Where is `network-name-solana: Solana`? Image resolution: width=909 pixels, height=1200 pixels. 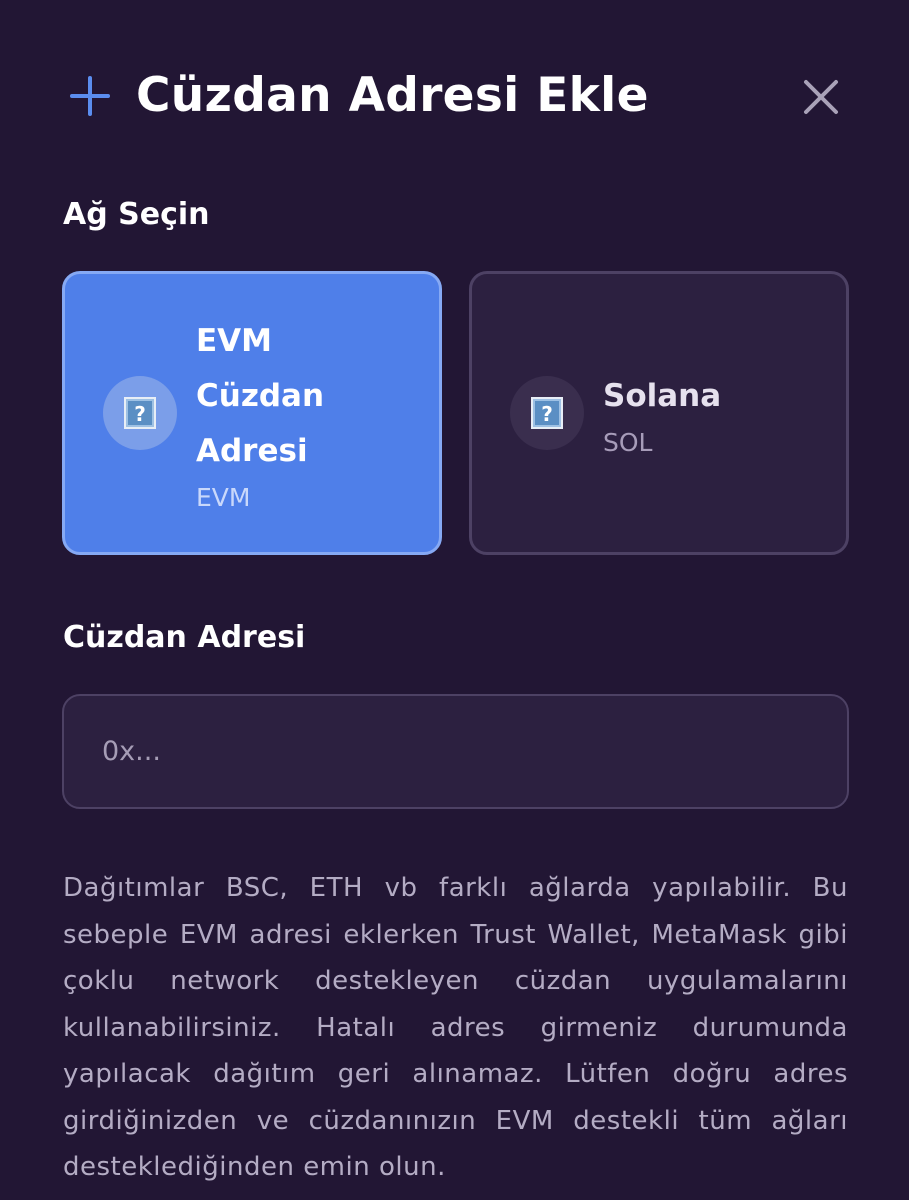
network-name-solana: Solana is located at coordinates (662, 396).